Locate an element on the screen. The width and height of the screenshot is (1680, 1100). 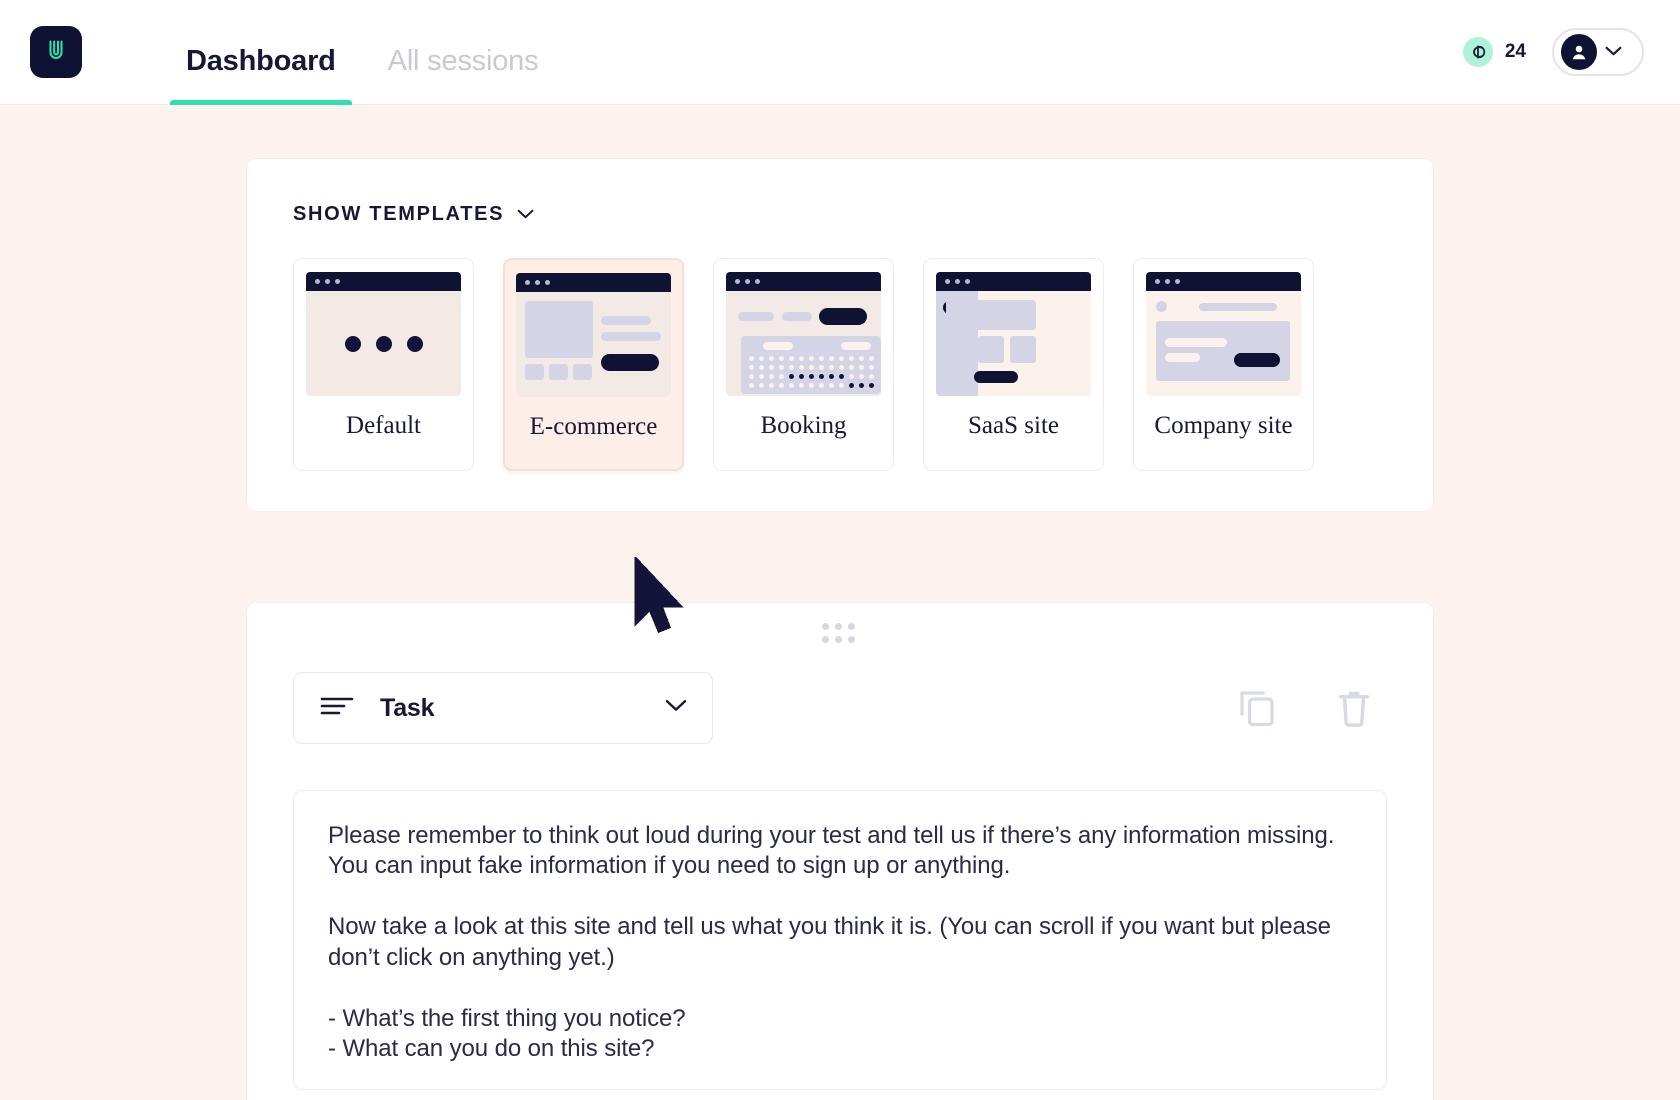
show-templates-label: SHOW TEMPLATES is located at coordinates (399, 214).